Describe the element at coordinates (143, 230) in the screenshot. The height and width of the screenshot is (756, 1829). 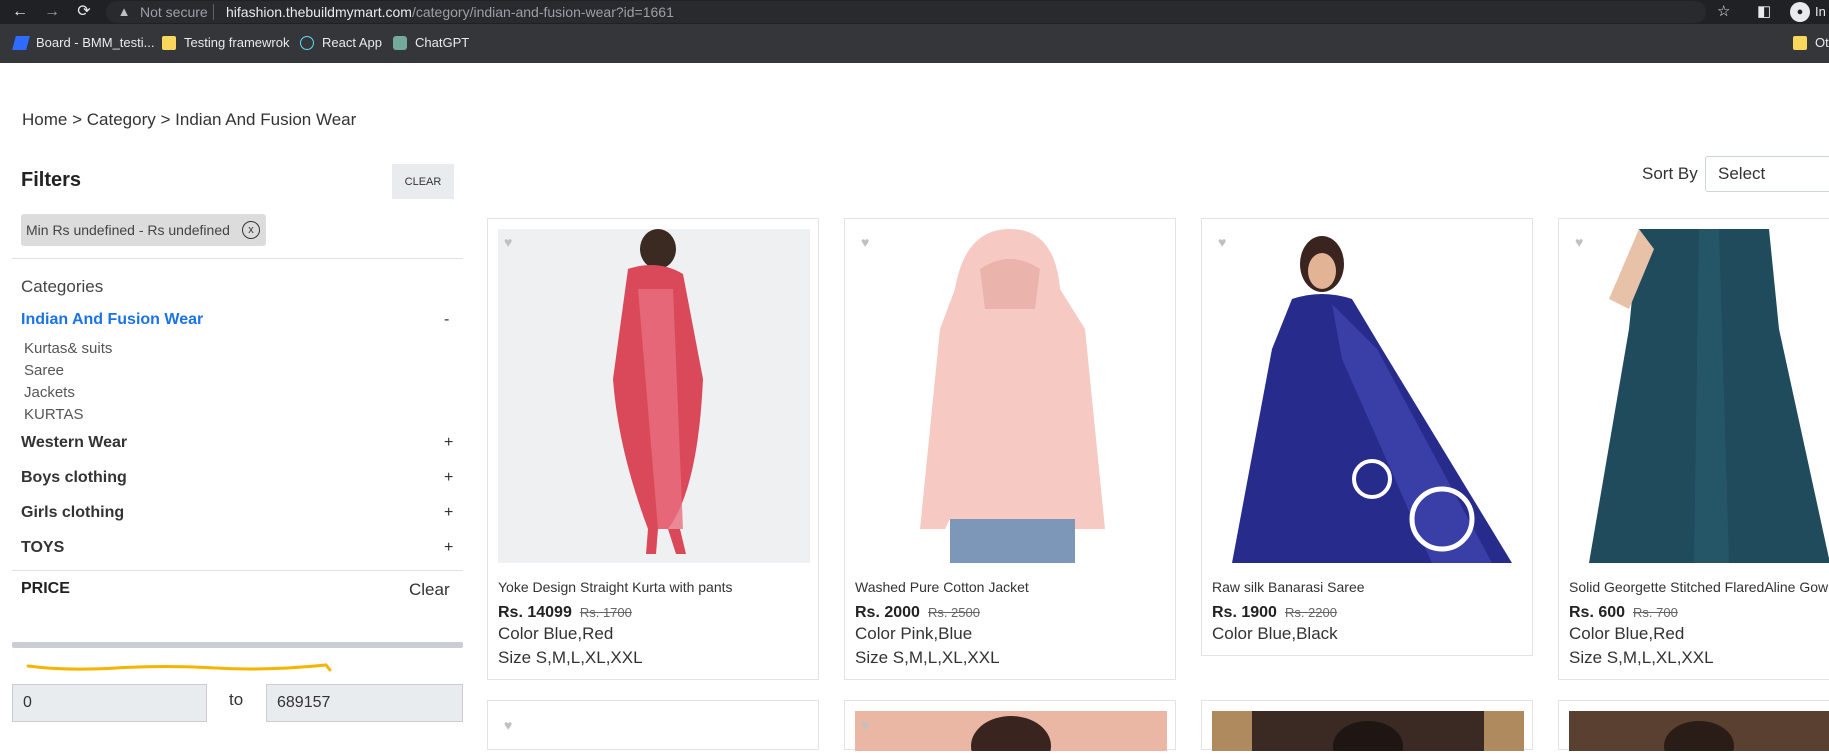
I see `active-filter-chip: Min Rs undefined - Rs undefined x` at that location.